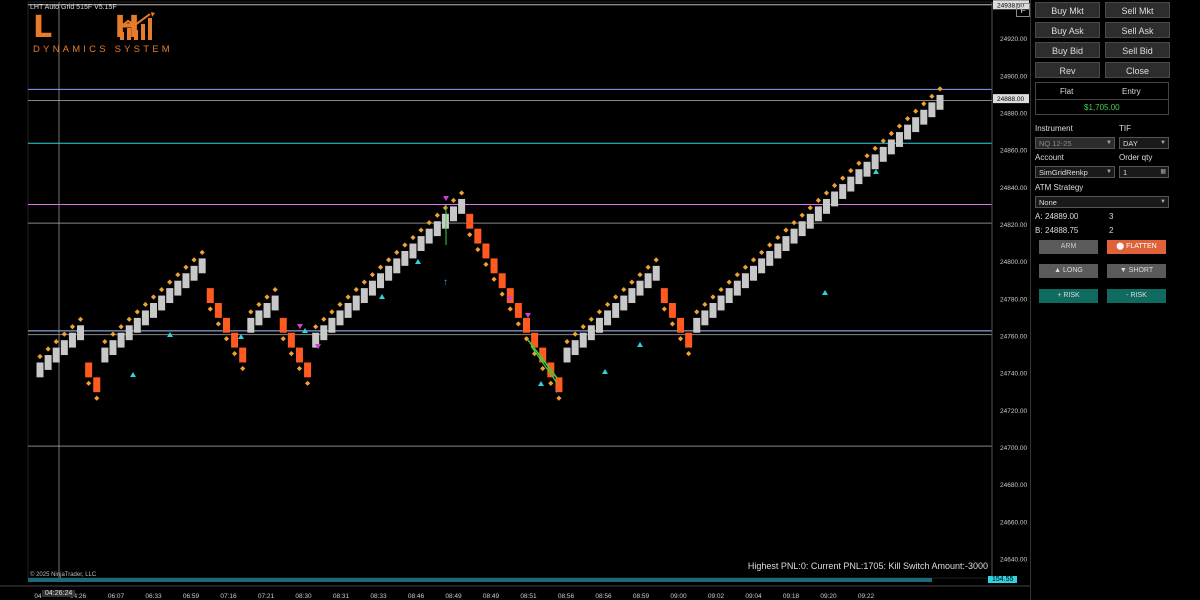  I want to click on account-select: SimGridRenkp ▼, so click(1075, 172).